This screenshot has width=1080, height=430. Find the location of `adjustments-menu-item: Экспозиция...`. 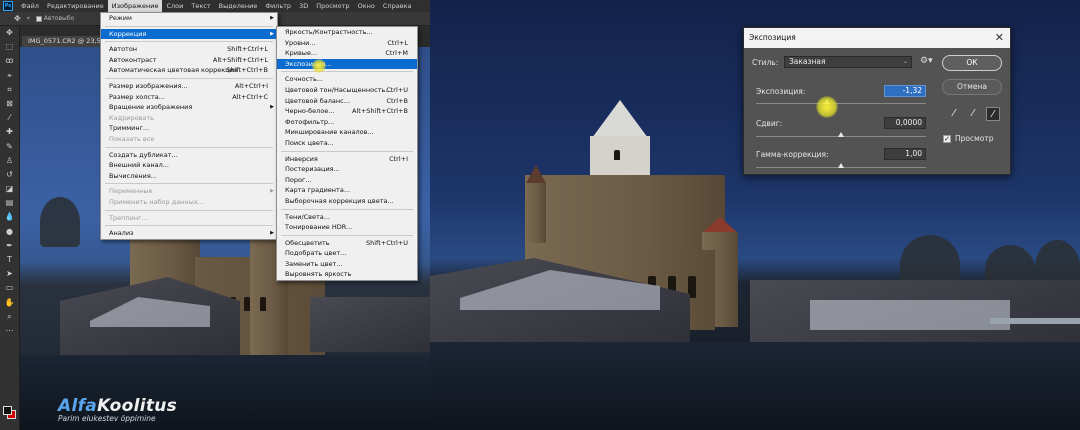

adjustments-menu-item: Экспозиция... is located at coordinates (347, 64).